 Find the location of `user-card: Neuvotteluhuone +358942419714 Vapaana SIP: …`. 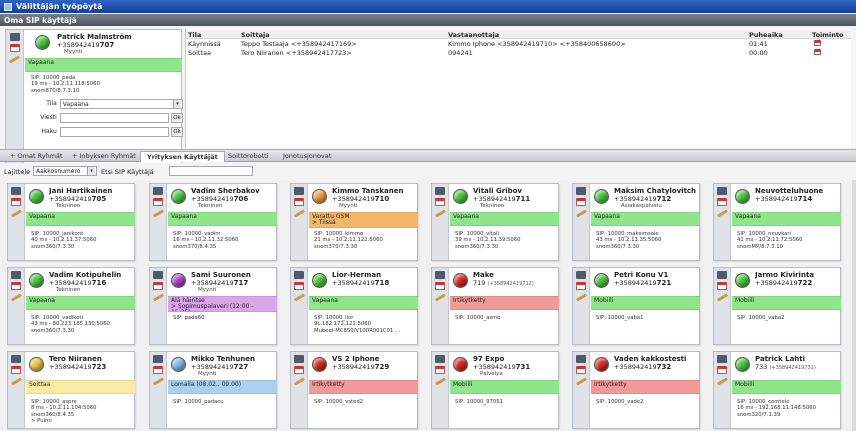

user-card: Neuvotteluhuone +358942419714 Vapaana SIP: … is located at coordinates (777, 222).